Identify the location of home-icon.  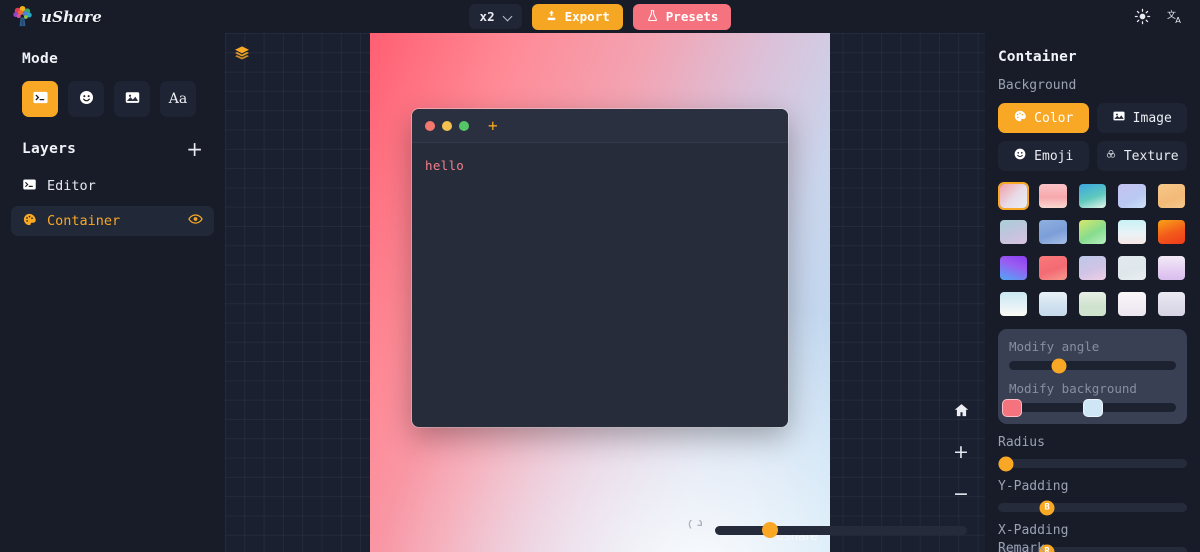
(961, 410).